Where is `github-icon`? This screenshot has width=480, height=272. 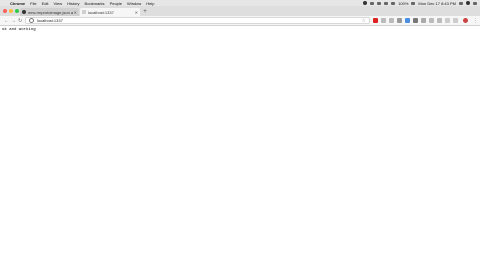 github-icon is located at coordinates (24, 12).